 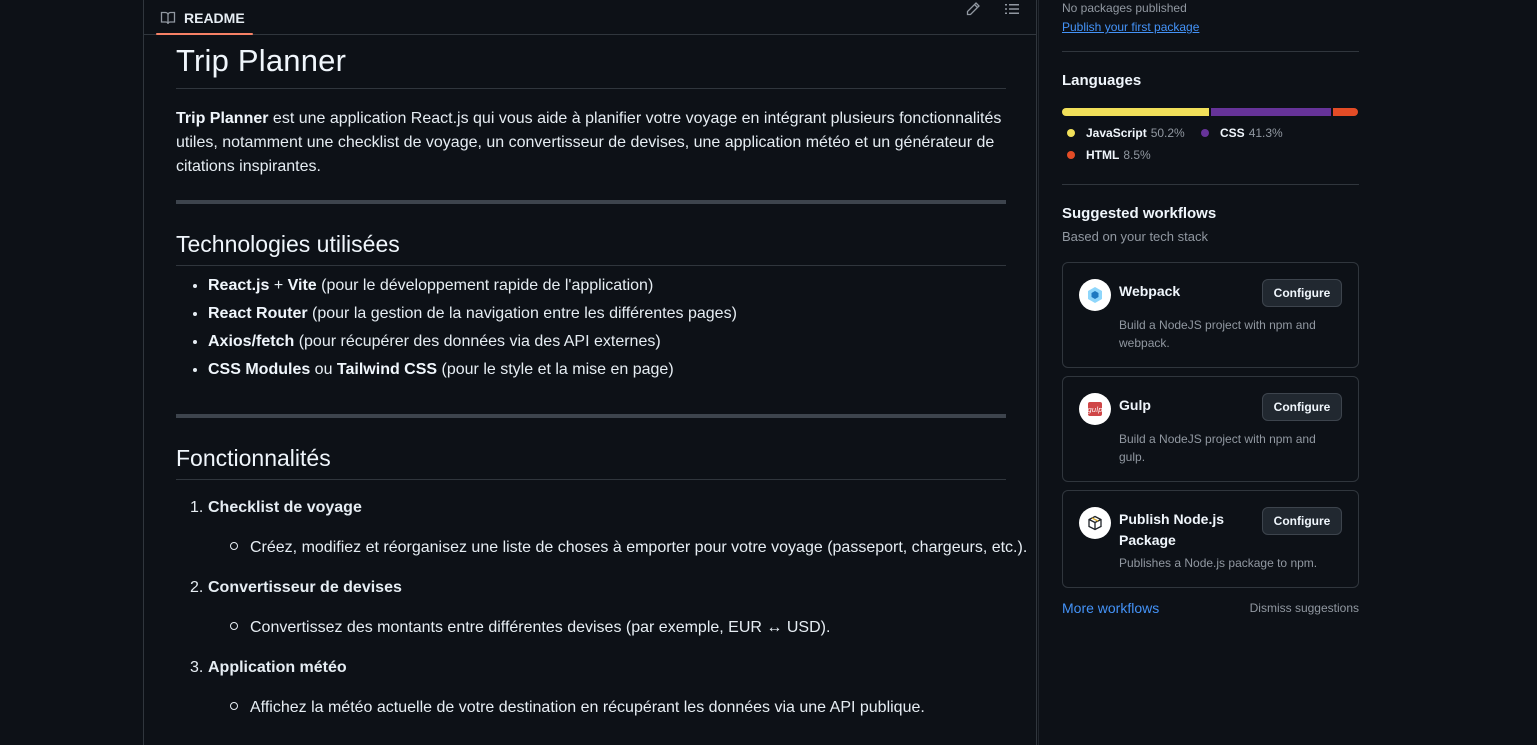 What do you see at coordinates (1135, 405) in the screenshot?
I see `workflow-name: Gulp` at bounding box center [1135, 405].